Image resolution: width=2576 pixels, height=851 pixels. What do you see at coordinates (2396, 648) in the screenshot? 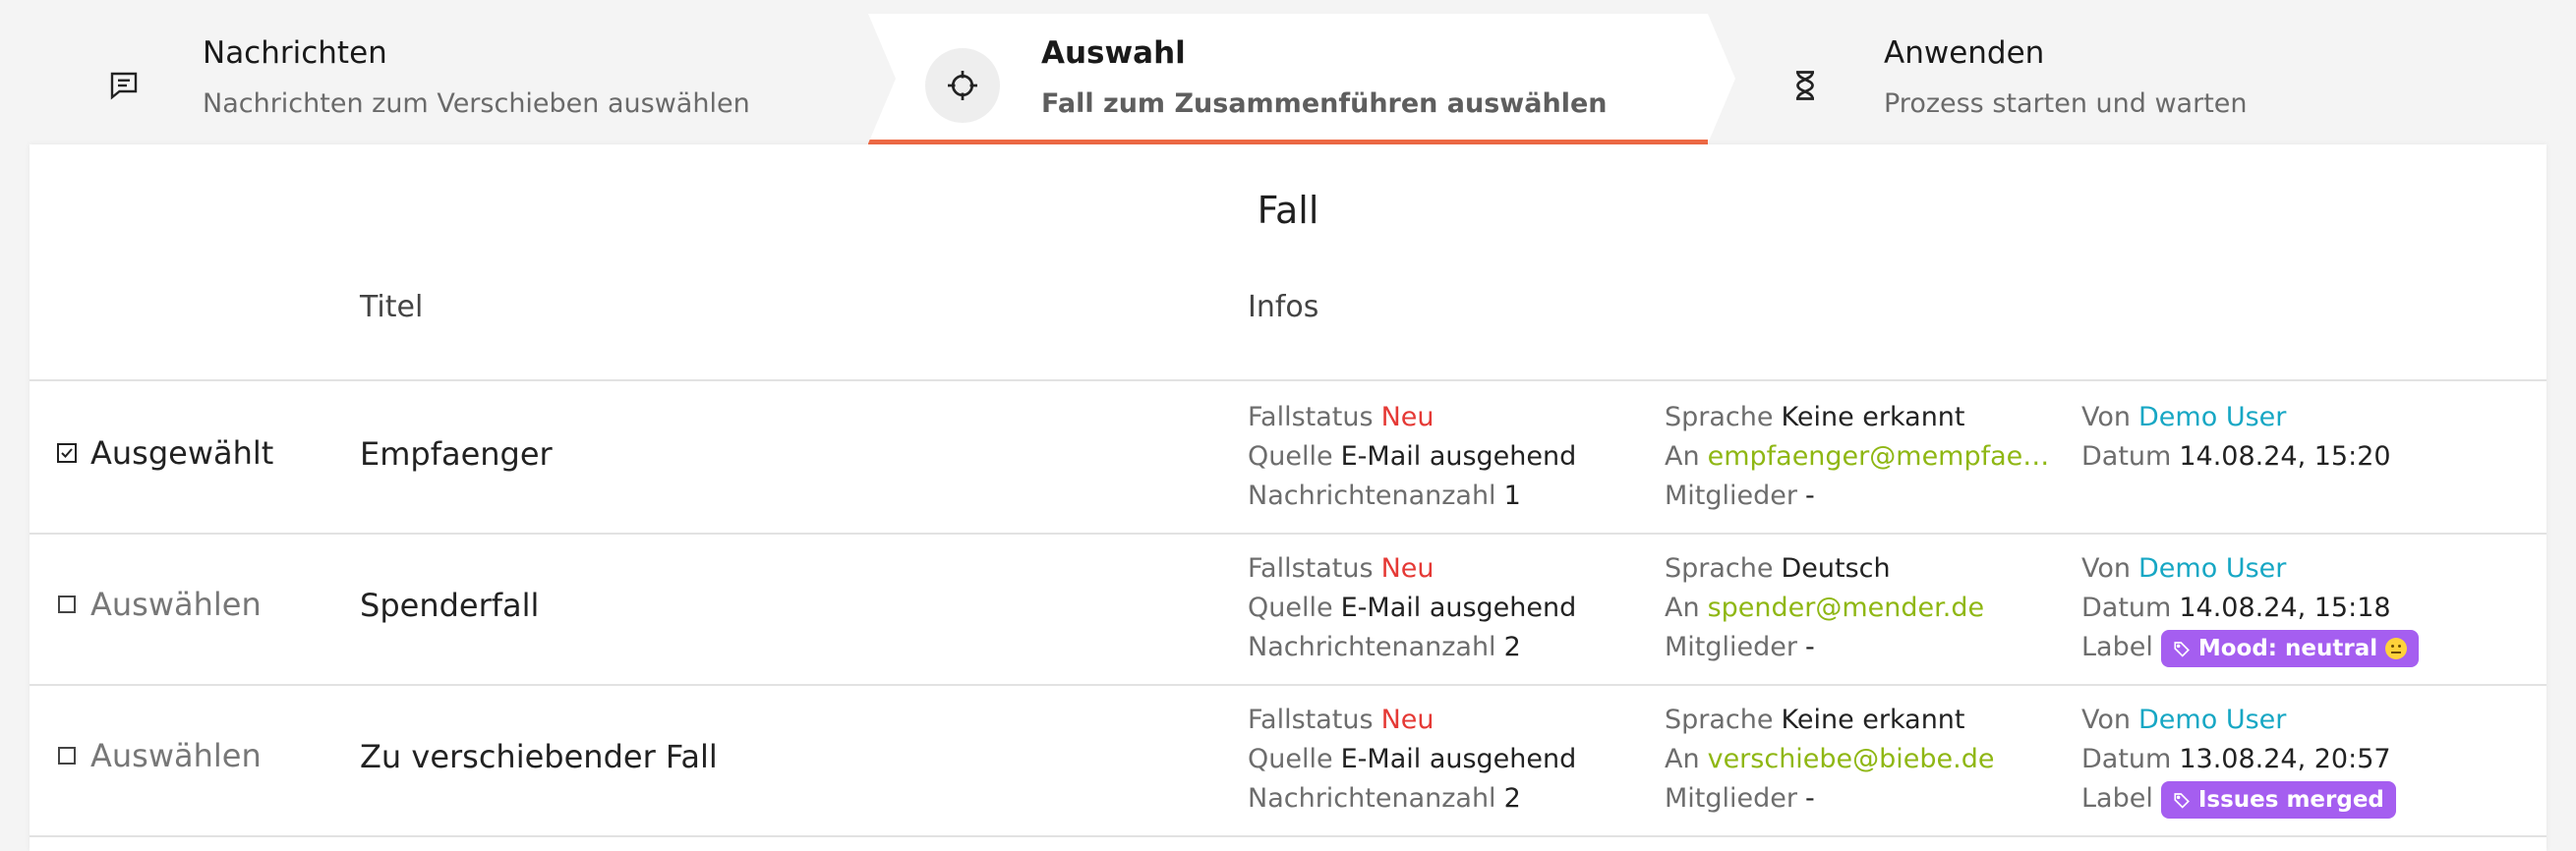
I see `neutral-face-icon` at bounding box center [2396, 648].